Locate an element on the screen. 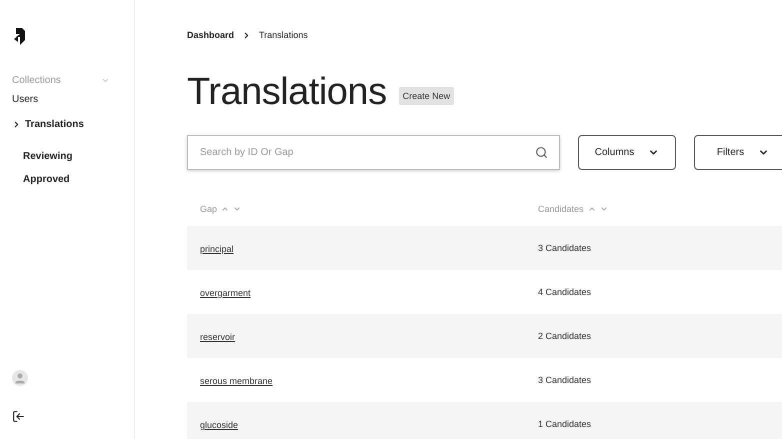  nav-item: Users is located at coordinates (73, 99).